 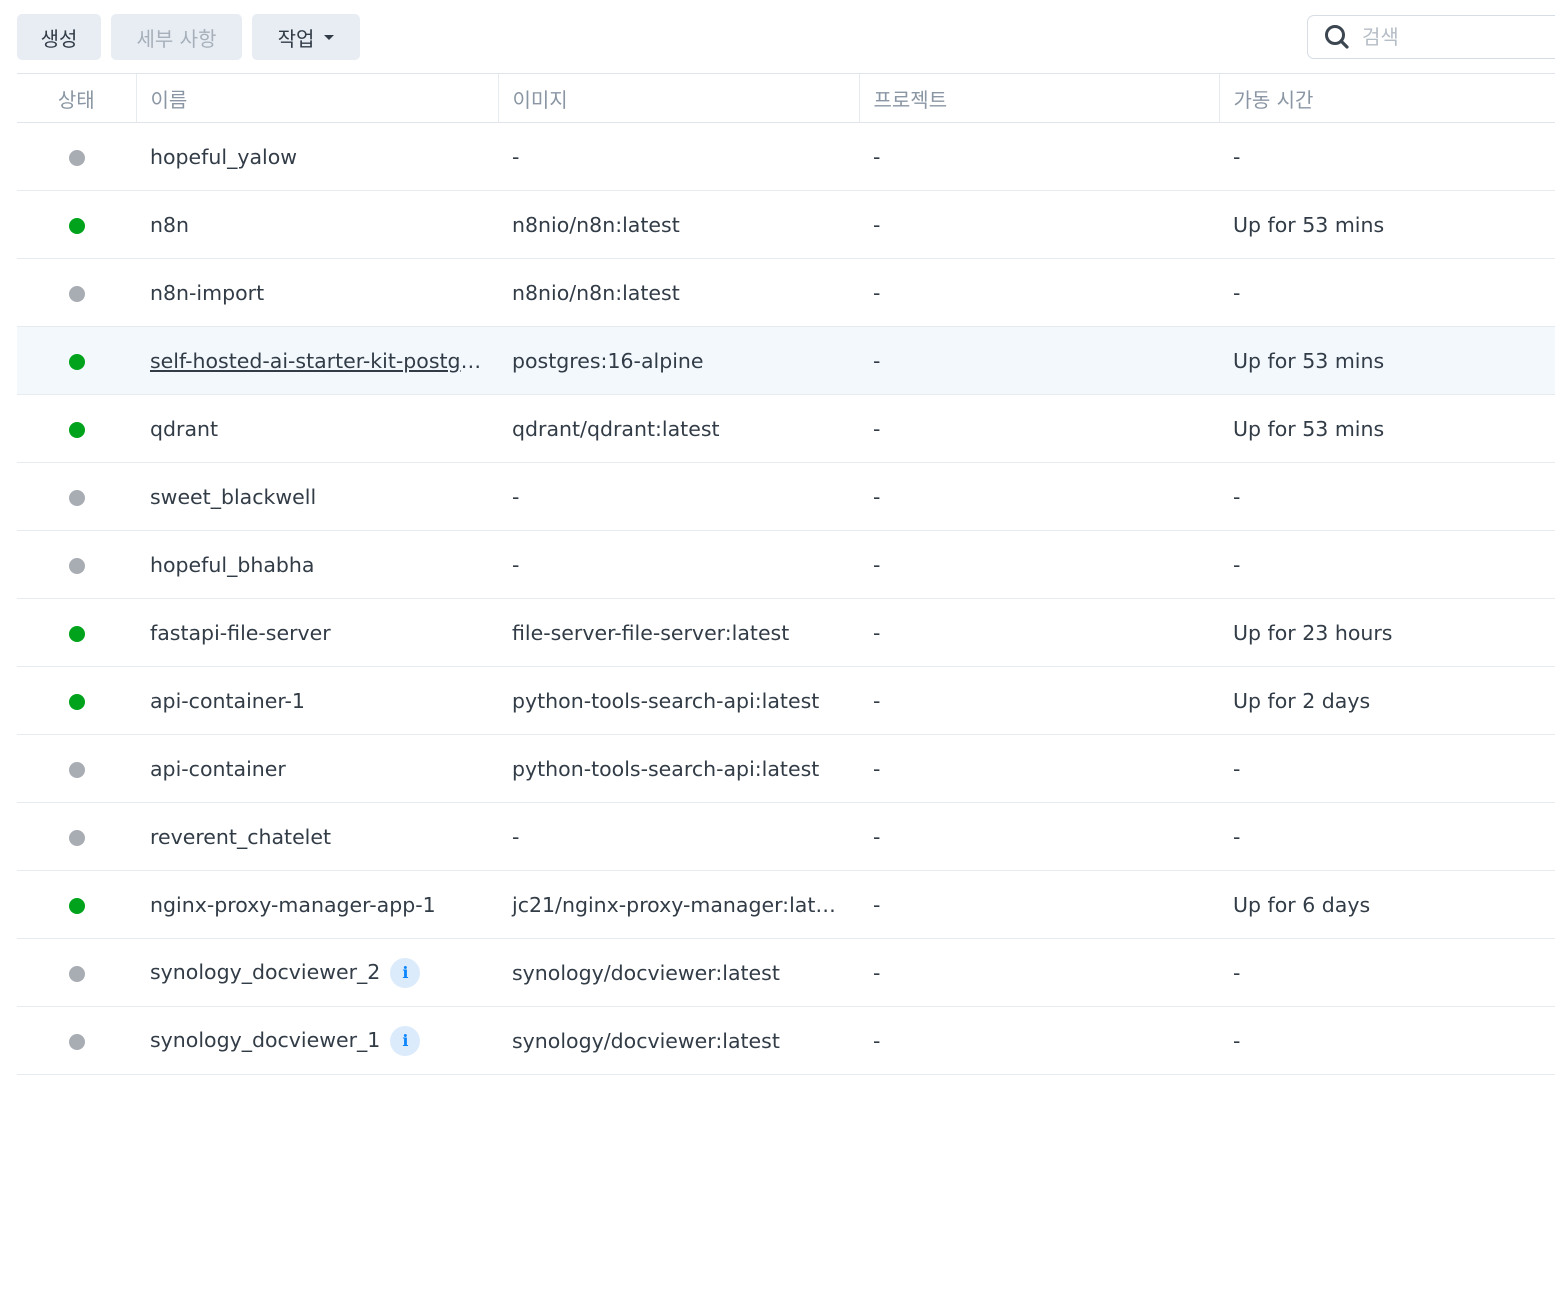 I want to click on search-box, so click(x=1431, y=37).